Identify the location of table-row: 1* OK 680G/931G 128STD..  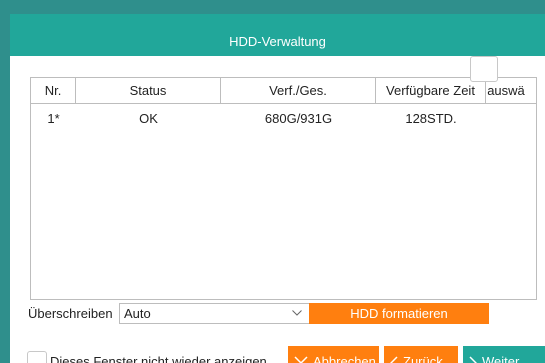
(283, 118).